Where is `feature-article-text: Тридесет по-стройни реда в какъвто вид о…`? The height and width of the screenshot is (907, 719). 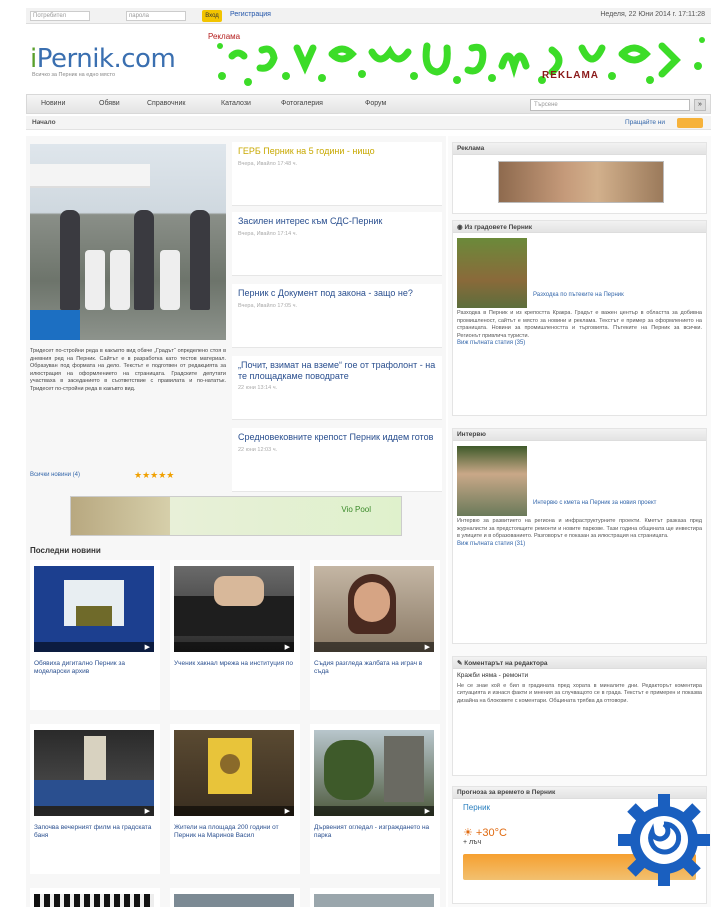 feature-article-text: Тридесет по-стройни реда в какъвто вид о… is located at coordinates (128, 370).